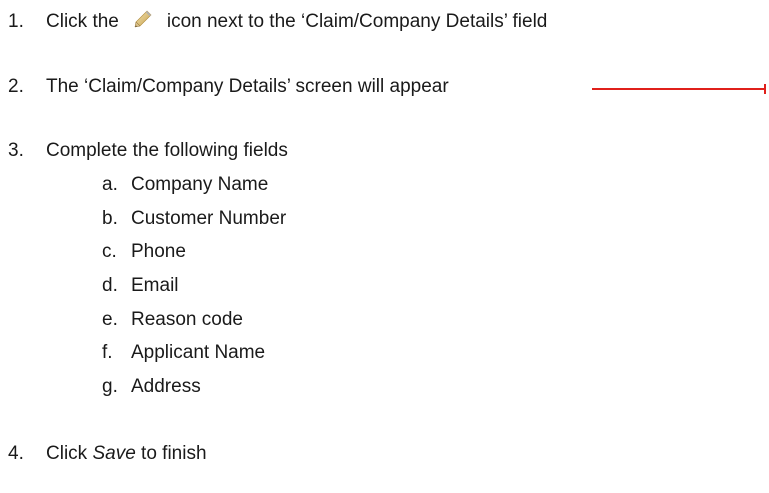 This screenshot has width=769, height=493. What do you see at coordinates (200, 184) in the screenshot?
I see `field-label: Company Name` at bounding box center [200, 184].